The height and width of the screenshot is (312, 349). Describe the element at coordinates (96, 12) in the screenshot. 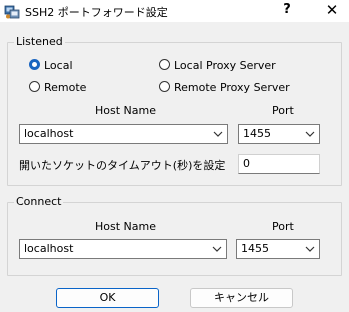

I see `window-title: SSH2 ポートフォワード設定` at that location.